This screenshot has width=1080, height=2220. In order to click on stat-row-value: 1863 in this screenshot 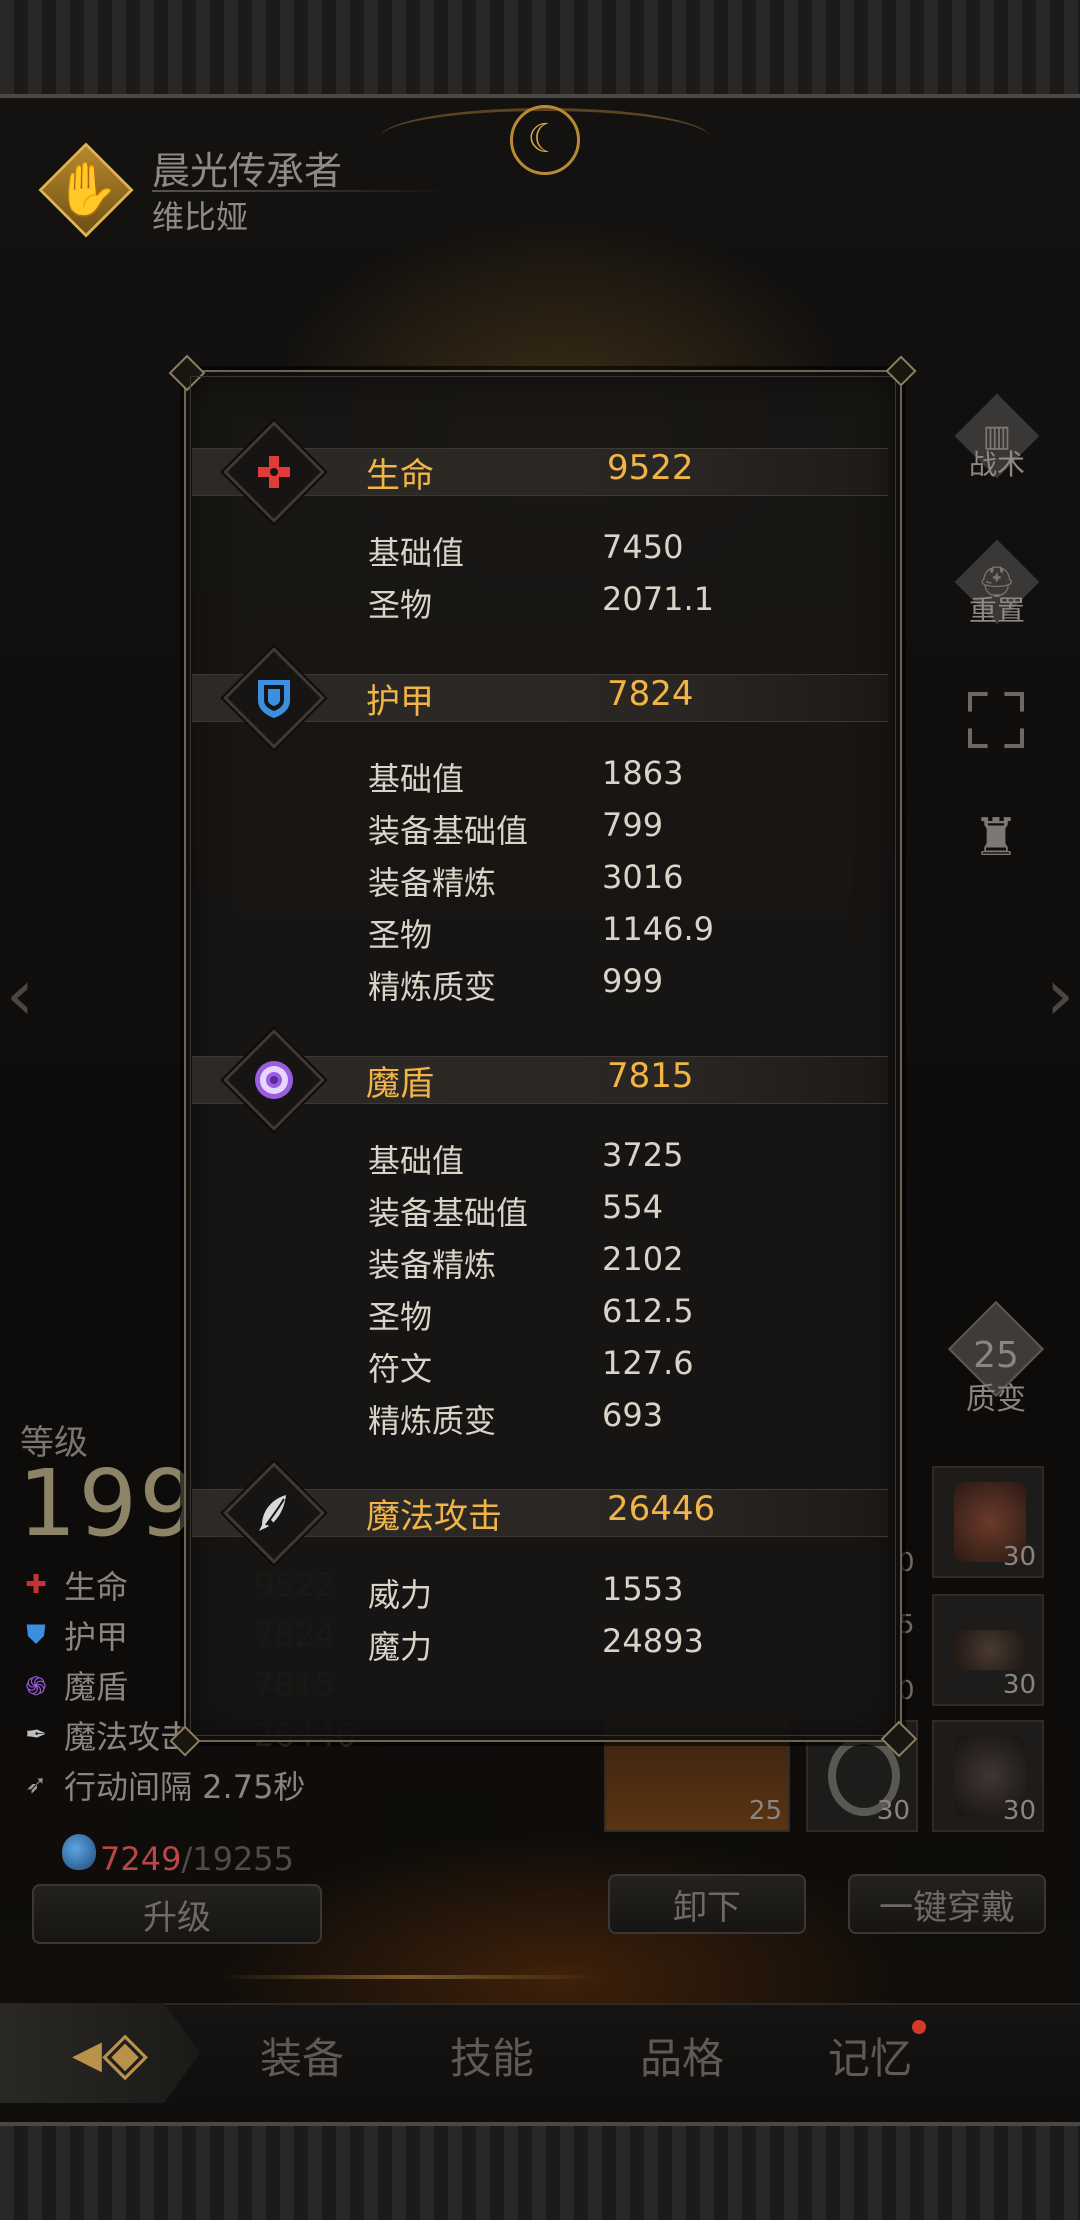, I will do `click(643, 773)`.